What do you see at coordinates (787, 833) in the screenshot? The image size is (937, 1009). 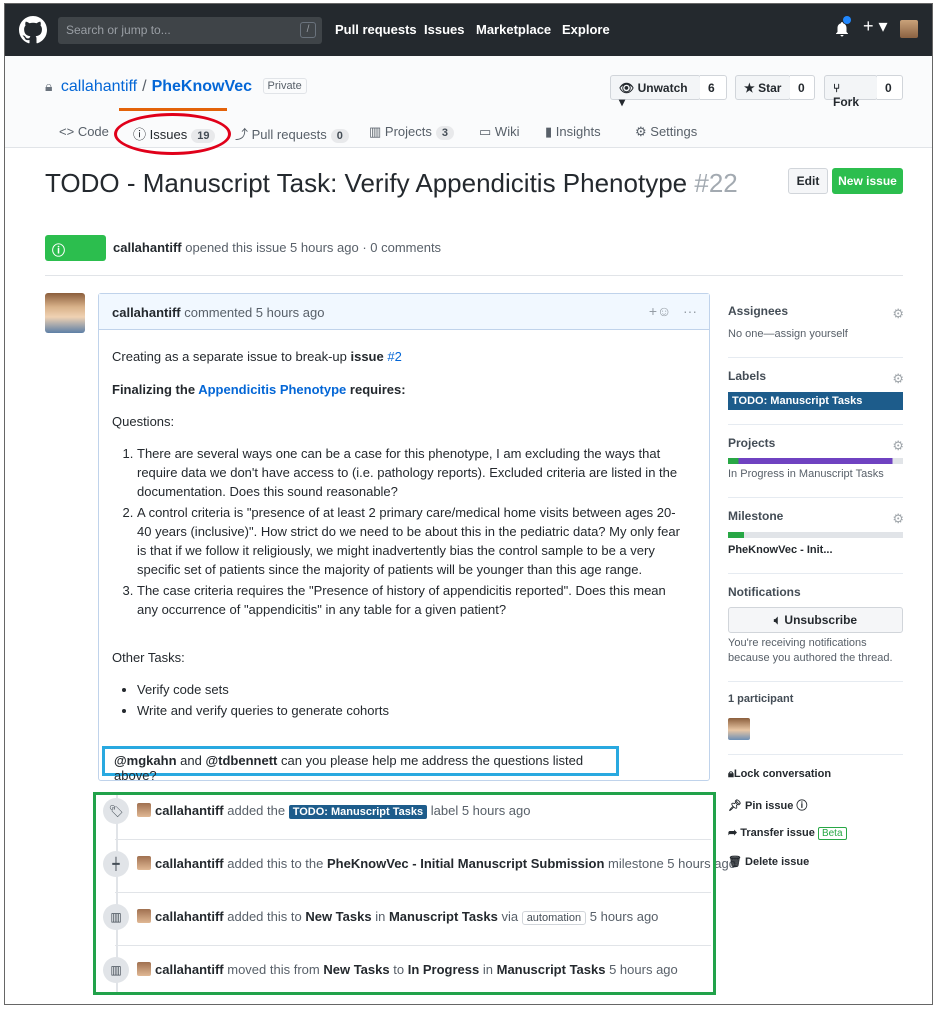 I see `transfer-issue-link: ➦ Transfer issue Beta` at bounding box center [787, 833].